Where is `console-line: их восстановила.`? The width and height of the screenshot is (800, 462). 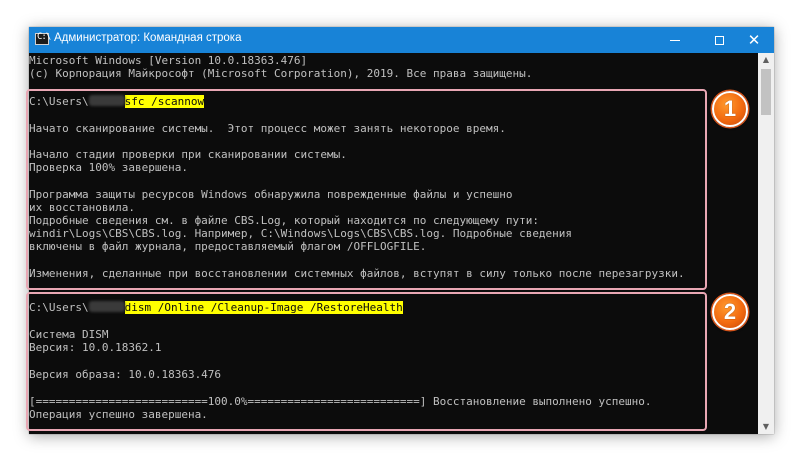 console-line: их восстановила. is located at coordinates (82, 207).